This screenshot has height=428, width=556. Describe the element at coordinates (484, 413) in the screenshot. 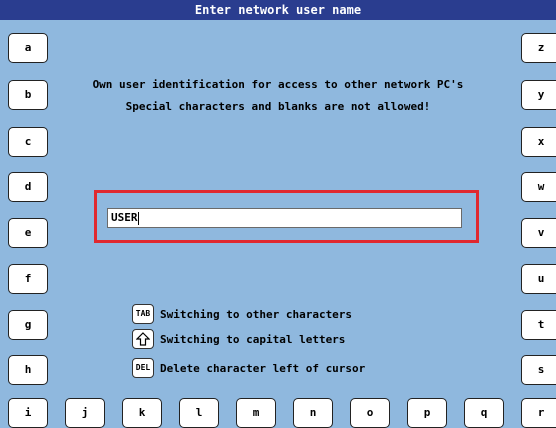

I see `key-q: q` at that location.